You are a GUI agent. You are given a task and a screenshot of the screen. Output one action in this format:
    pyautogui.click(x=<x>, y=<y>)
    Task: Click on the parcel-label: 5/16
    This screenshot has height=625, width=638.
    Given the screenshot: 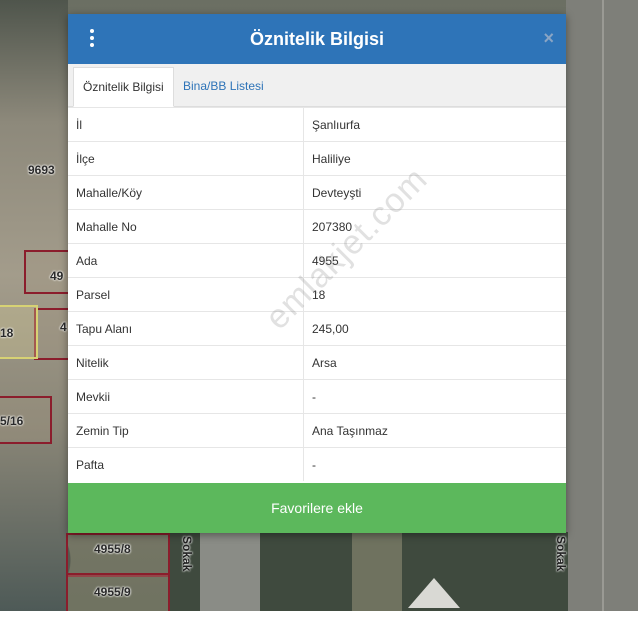 What is the action you would take?
    pyautogui.click(x=12, y=421)
    